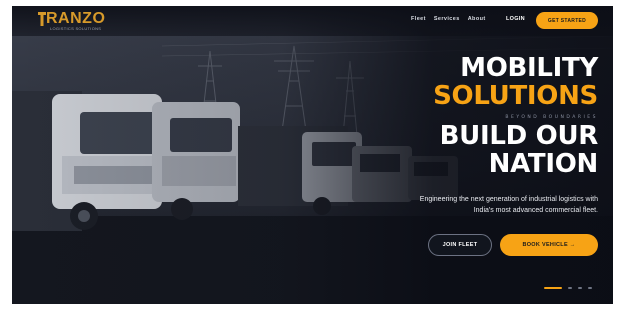  Describe the element at coordinates (477, 19) in the screenshot. I see `nav-link-about: About` at that location.